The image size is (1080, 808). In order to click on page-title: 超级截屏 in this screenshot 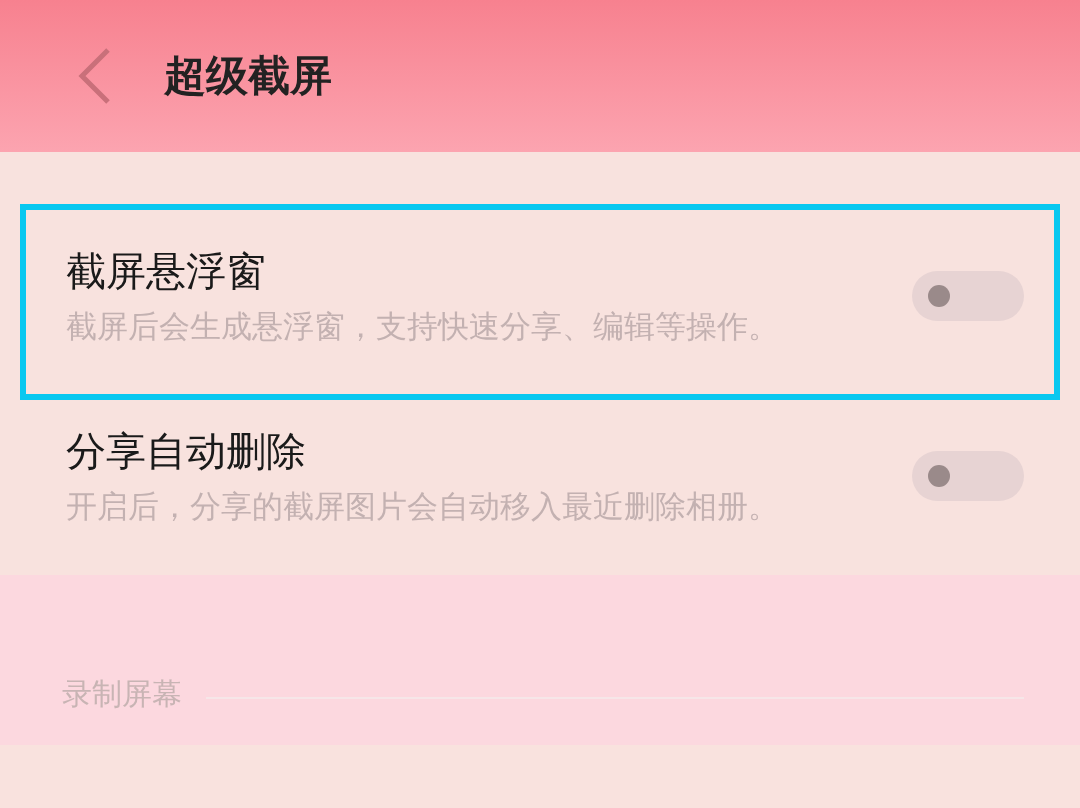, I will do `click(248, 76)`.